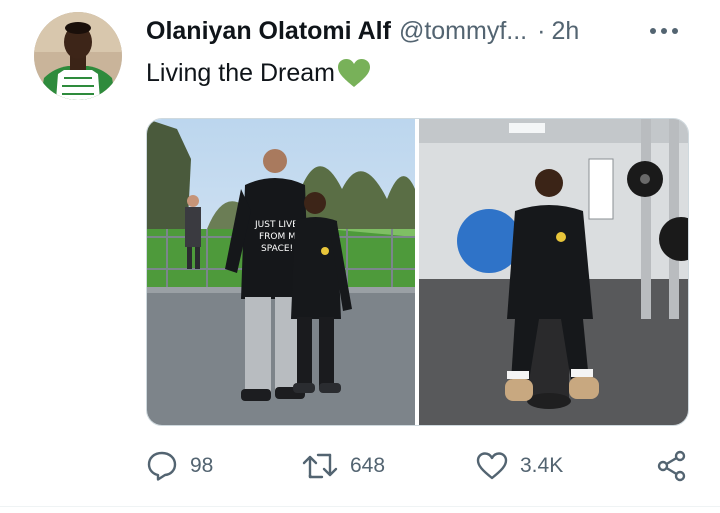 Image resolution: width=720 pixels, height=513 pixels. I want to click on reply-button: 98, so click(179, 466).